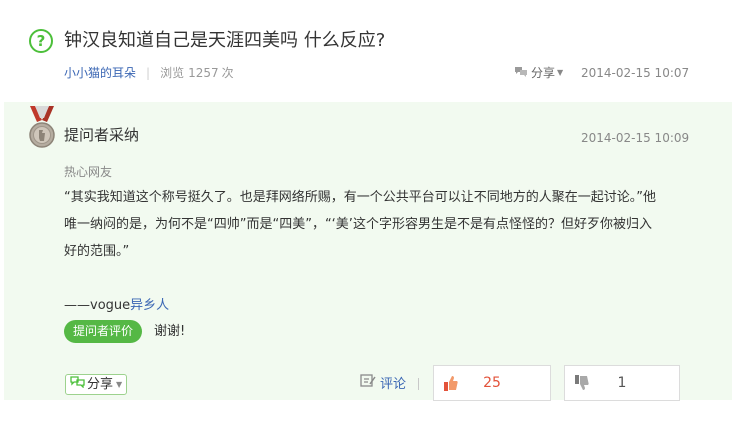  Describe the element at coordinates (170, 331) in the screenshot. I see `asker-evaluation-text: 谢谢!` at that location.